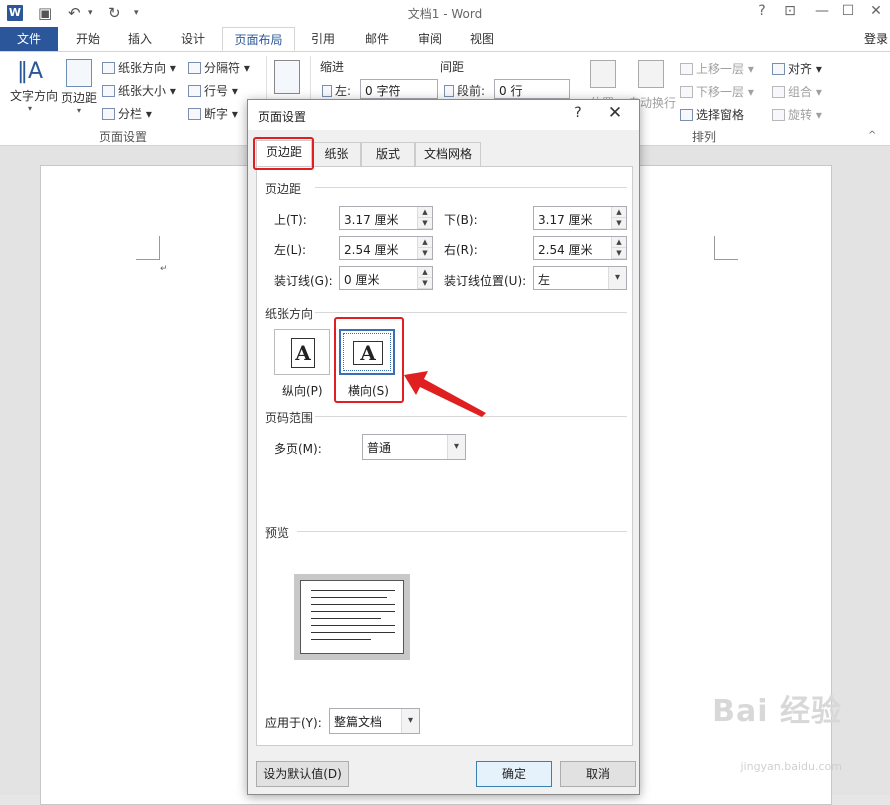  I want to click on top-margin-spinner: ▲ ▼, so click(424, 218).